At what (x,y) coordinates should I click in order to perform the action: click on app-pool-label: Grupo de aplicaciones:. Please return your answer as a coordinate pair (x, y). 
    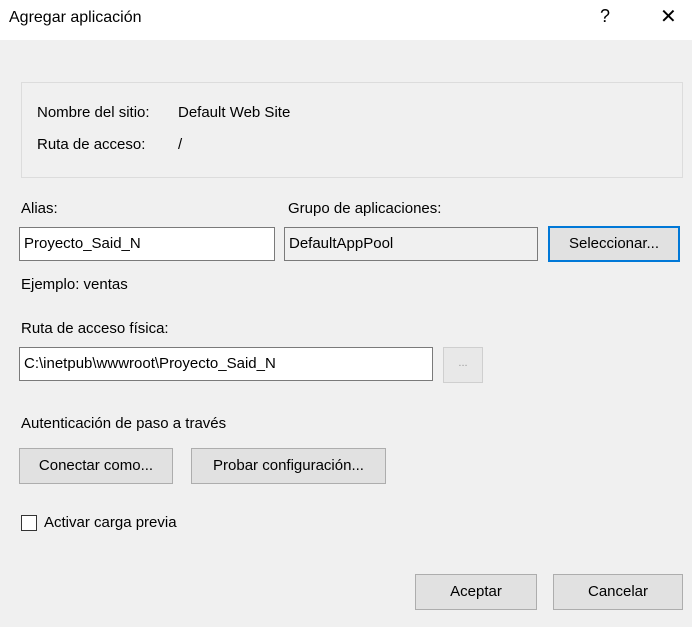
    Looking at the image, I should click on (365, 208).